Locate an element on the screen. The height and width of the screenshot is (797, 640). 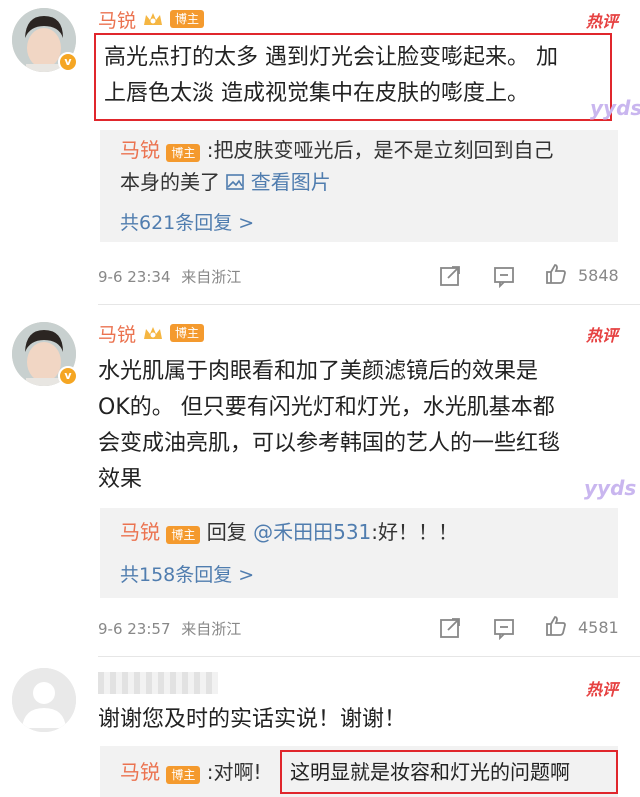
hot-comment-tag: 热评 is located at coordinates (601, 689).